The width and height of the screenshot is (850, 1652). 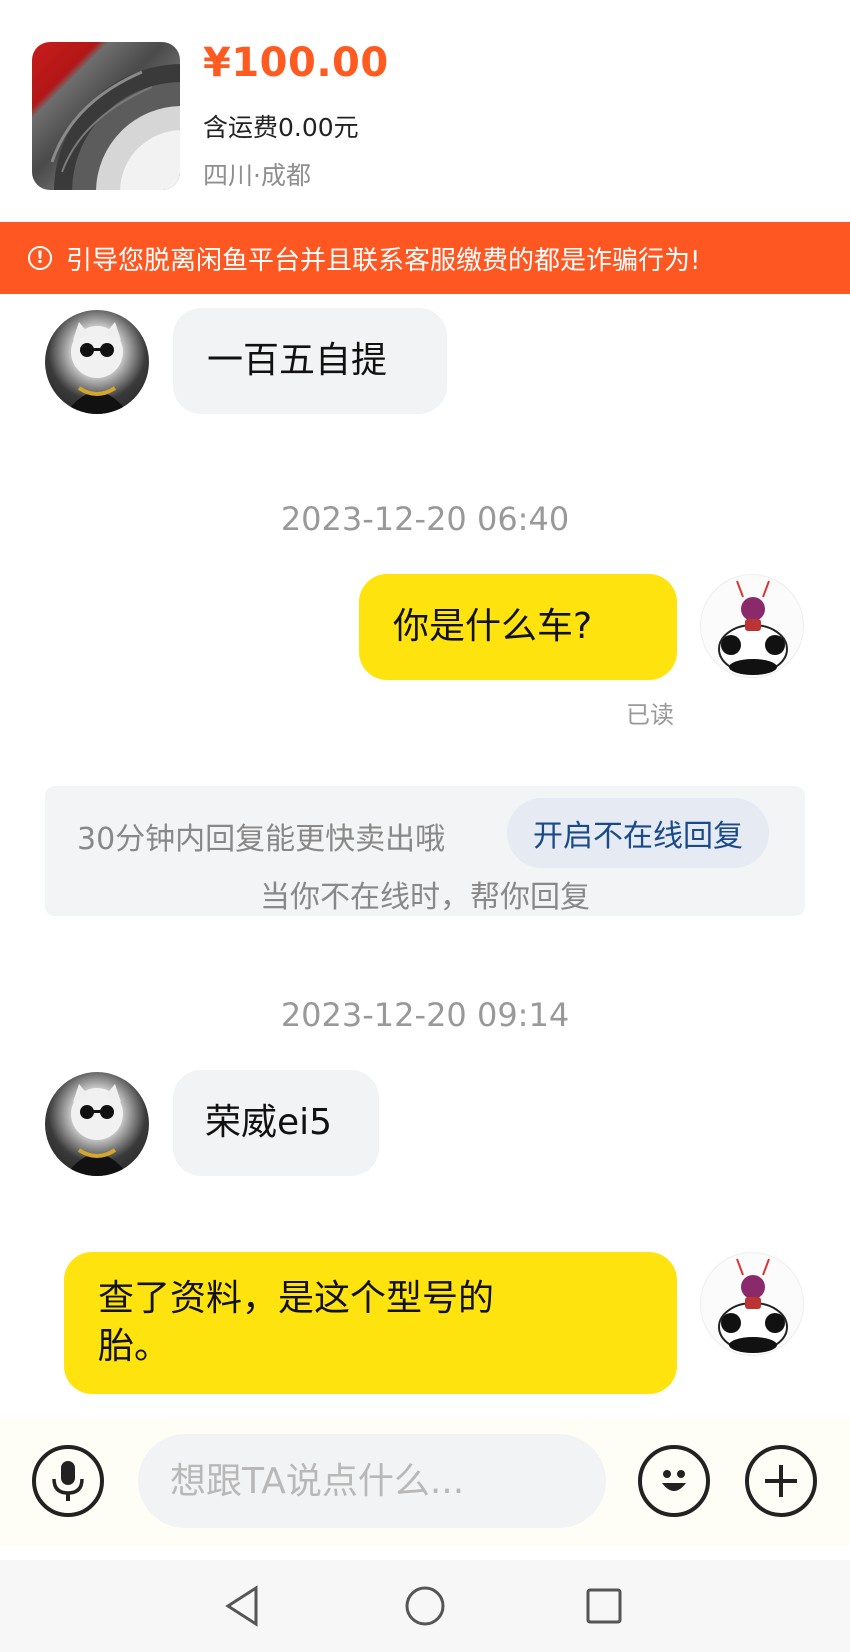 I want to click on message-input, so click(x=372, y=1481).